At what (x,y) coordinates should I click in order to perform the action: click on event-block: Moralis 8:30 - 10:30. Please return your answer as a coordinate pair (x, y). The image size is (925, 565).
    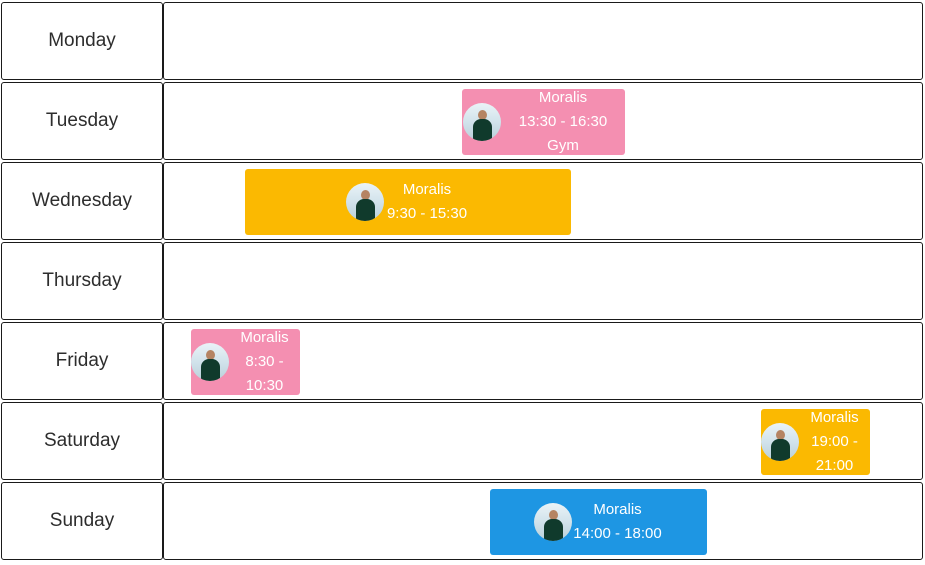
    Looking at the image, I should click on (245, 362).